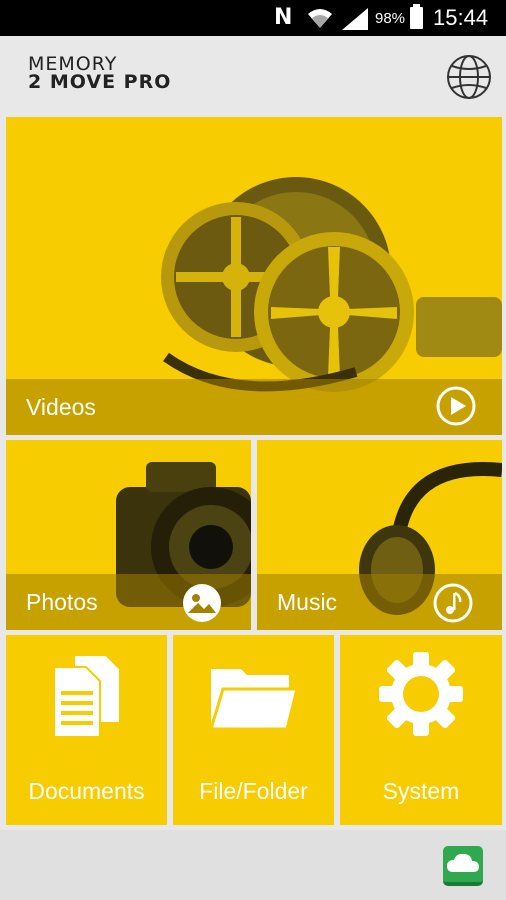  Describe the element at coordinates (416, 16) in the screenshot. I see `battery-icon` at that location.